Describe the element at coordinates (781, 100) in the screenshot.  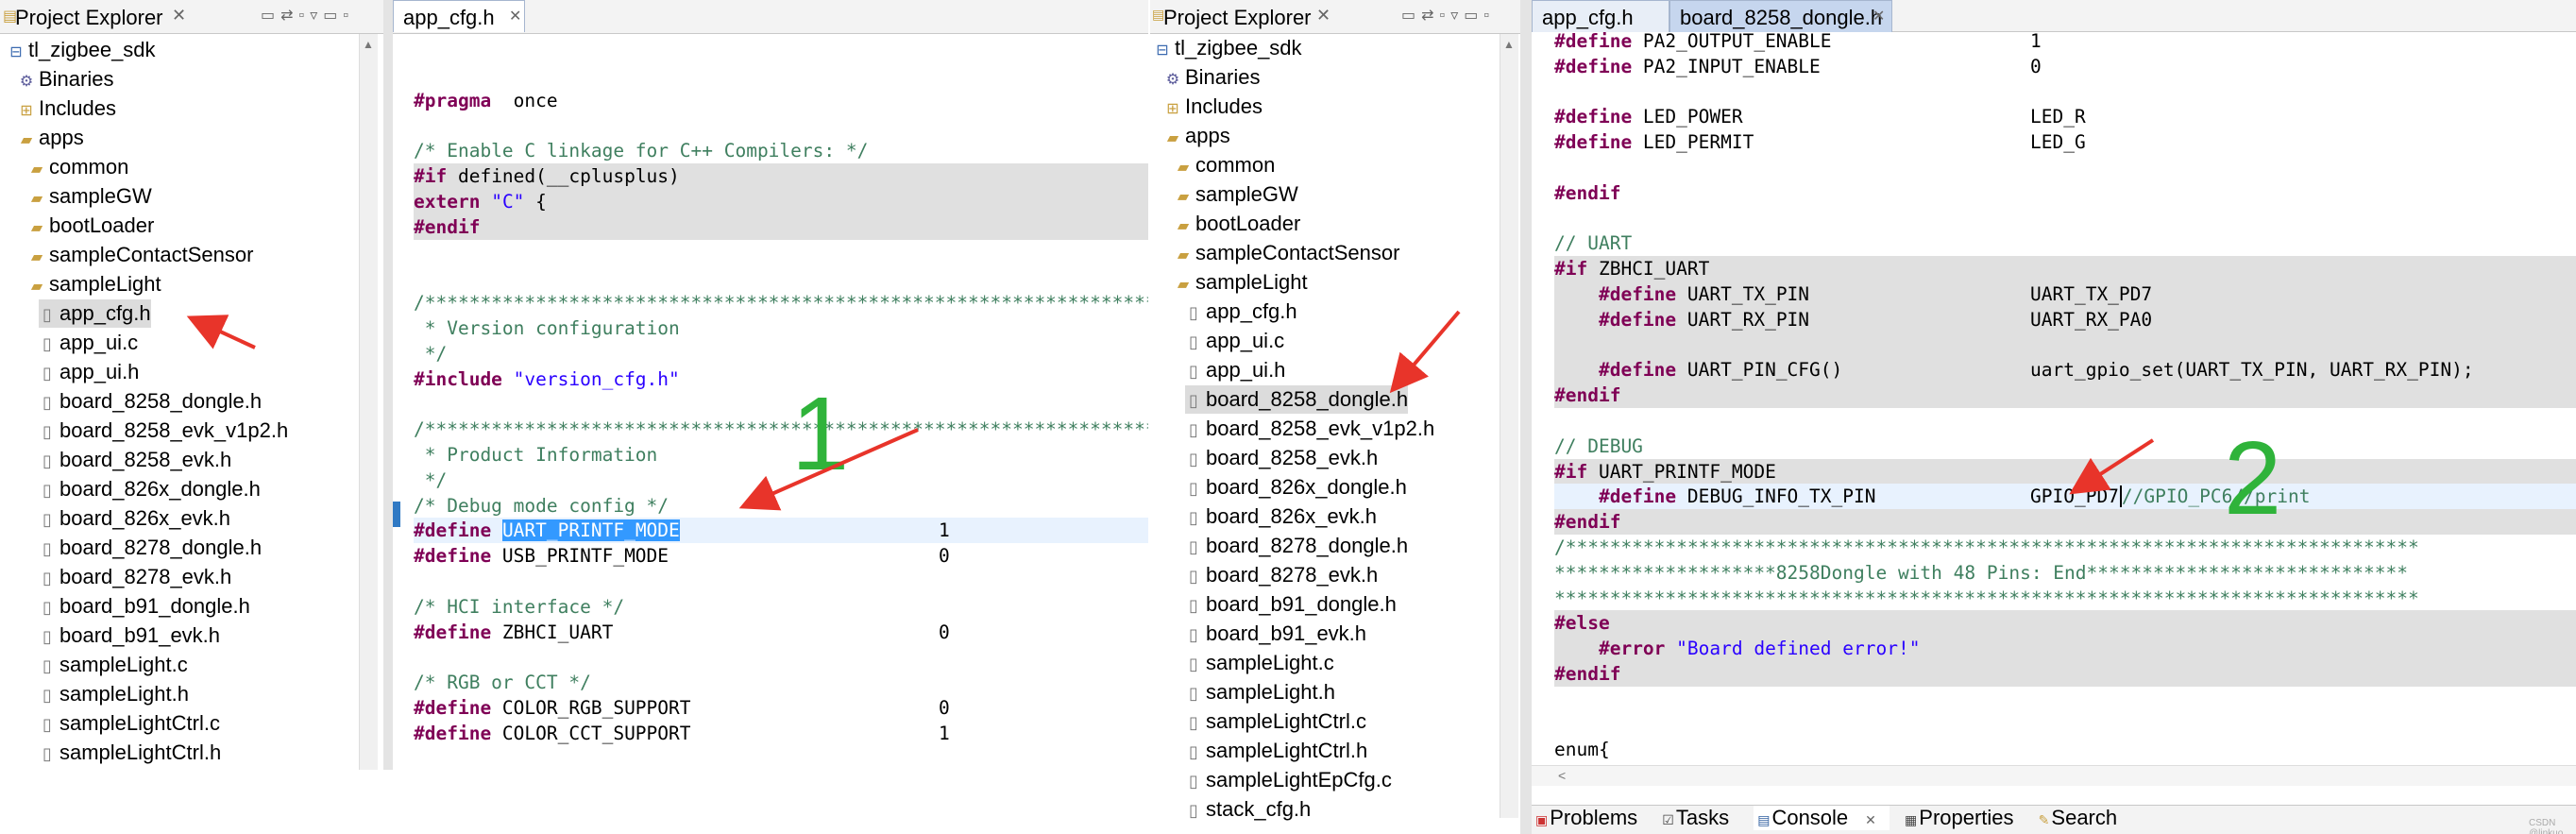
I see `code-line: #pragma once` at that location.